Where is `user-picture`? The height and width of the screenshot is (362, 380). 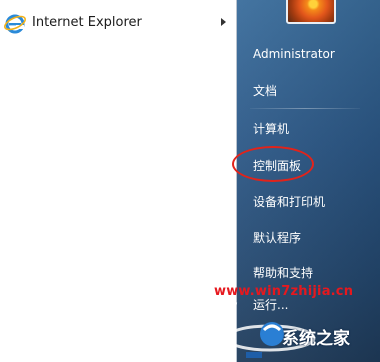
user-picture is located at coordinates (311, 12).